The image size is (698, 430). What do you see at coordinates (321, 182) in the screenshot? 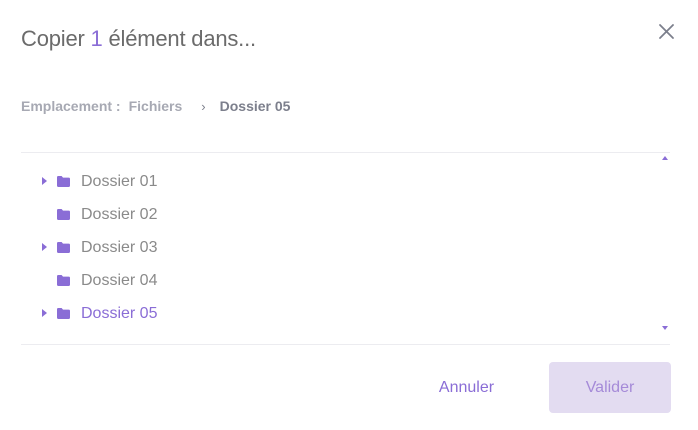
I see `tree-item-dossier-01: Dossier 01` at bounding box center [321, 182].